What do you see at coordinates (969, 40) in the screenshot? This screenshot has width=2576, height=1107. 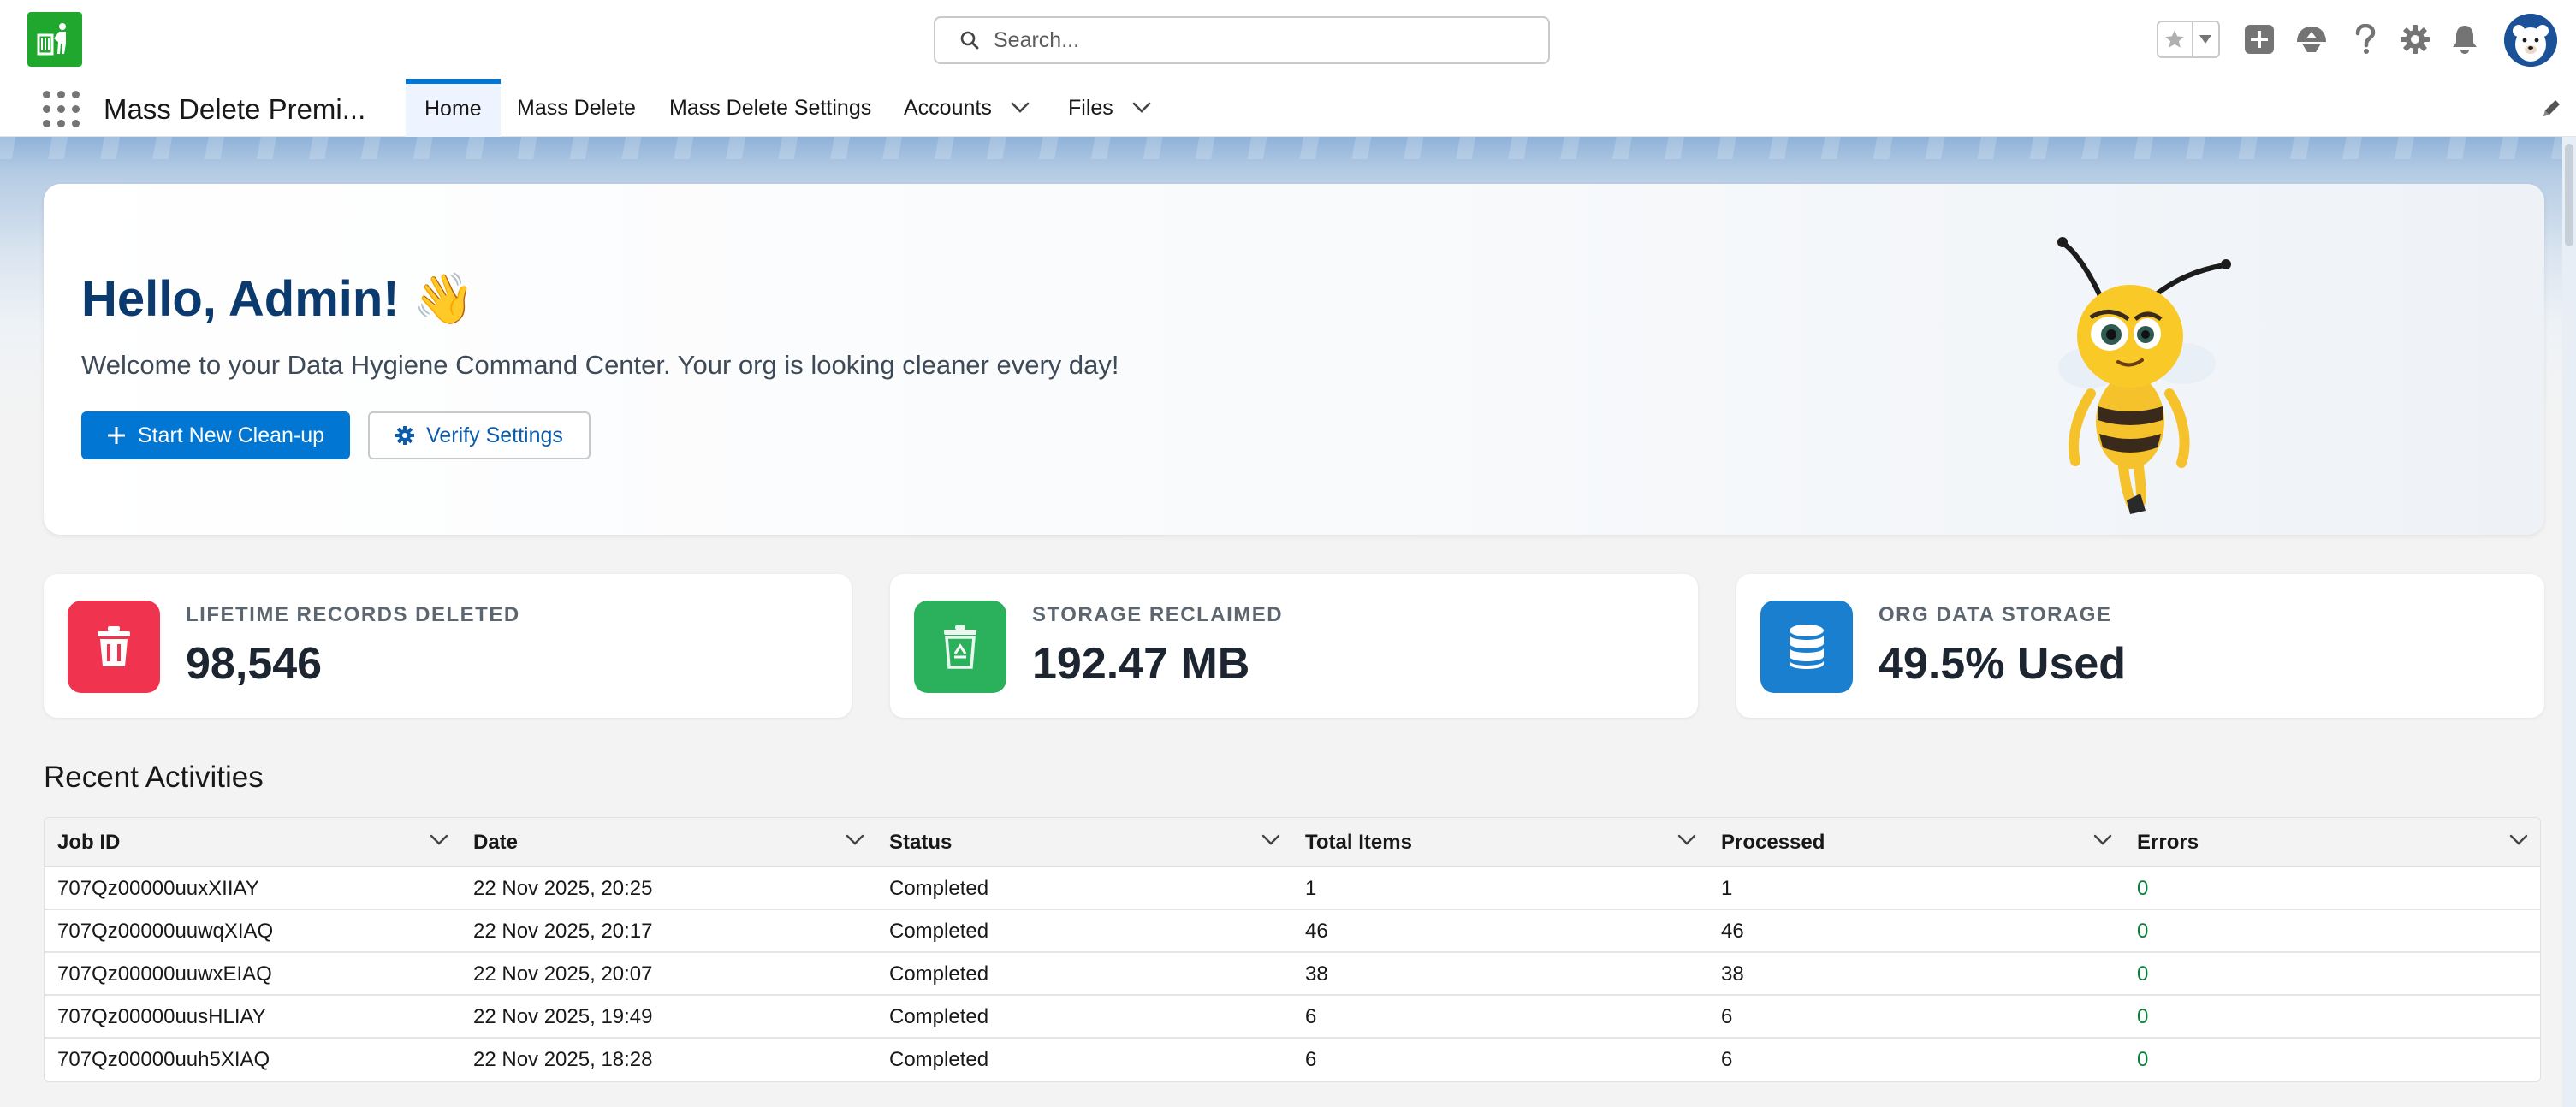 I see `search-icon` at bounding box center [969, 40].